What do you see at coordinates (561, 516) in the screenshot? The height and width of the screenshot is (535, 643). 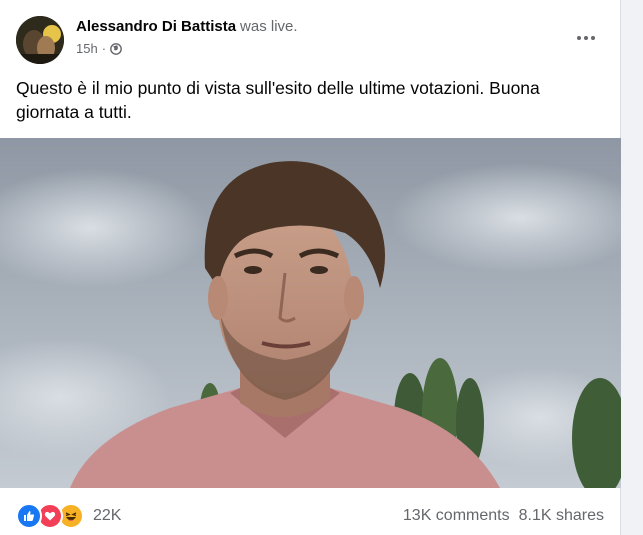 I see `shares-count-link: 8.1K shares` at bounding box center [561, 516].